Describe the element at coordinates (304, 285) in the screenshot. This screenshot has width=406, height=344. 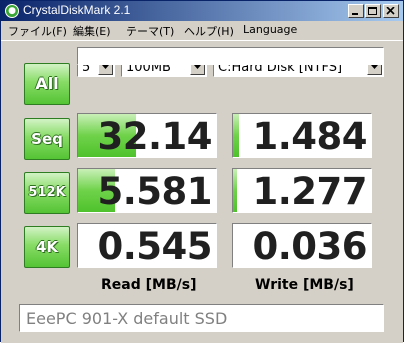
I see `write-column-label: Write [MB/s]` at that location.